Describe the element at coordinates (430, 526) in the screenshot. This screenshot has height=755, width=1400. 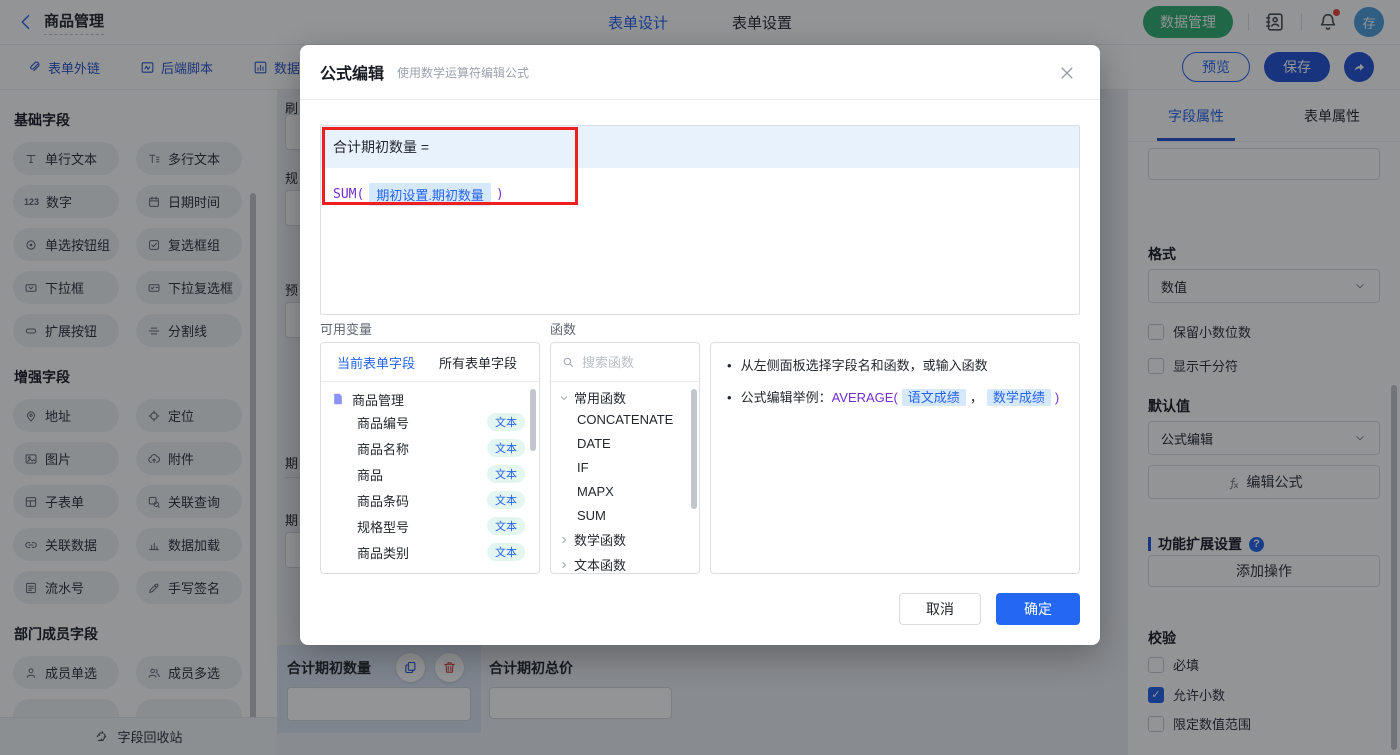
I see `variable-row: 规格型号 文本` at that location.